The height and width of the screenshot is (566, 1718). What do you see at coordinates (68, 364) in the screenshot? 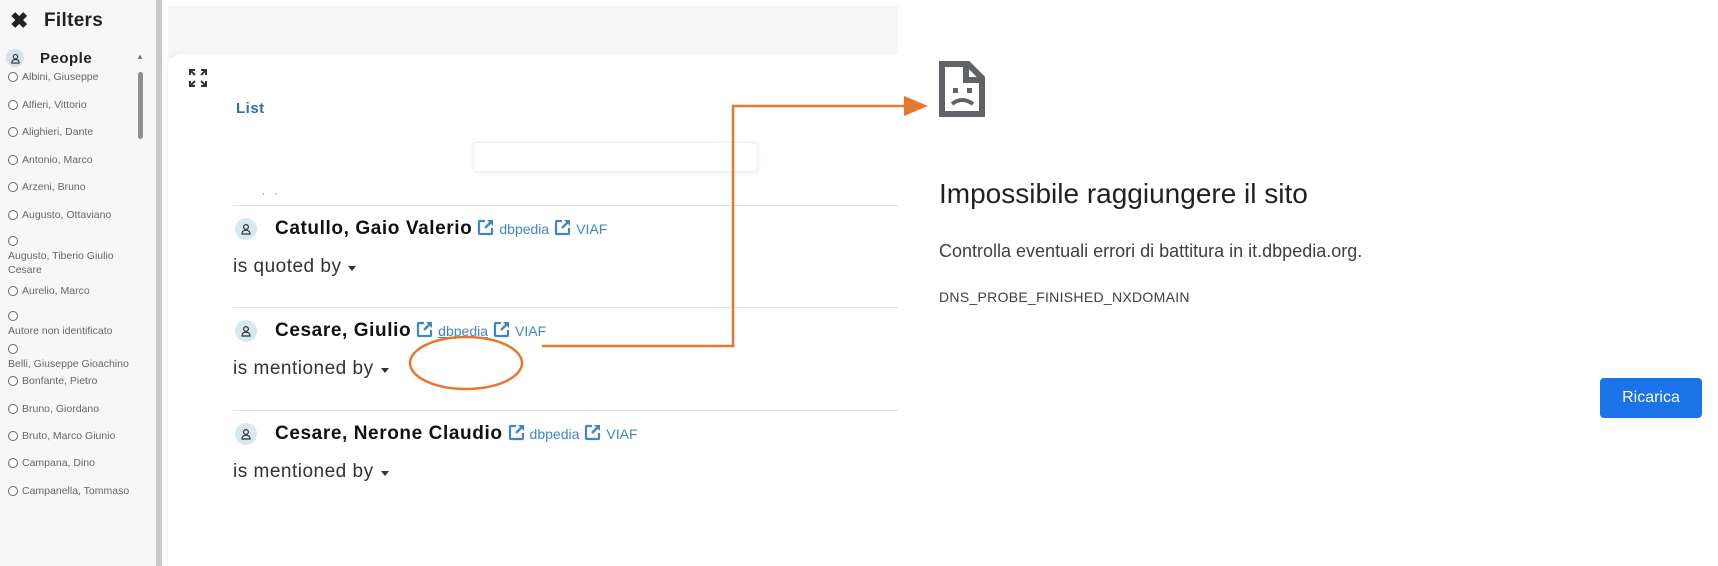
I see `people-item-label: Belli, Giuseppe Gioachino` at bounding box center [68, 364].